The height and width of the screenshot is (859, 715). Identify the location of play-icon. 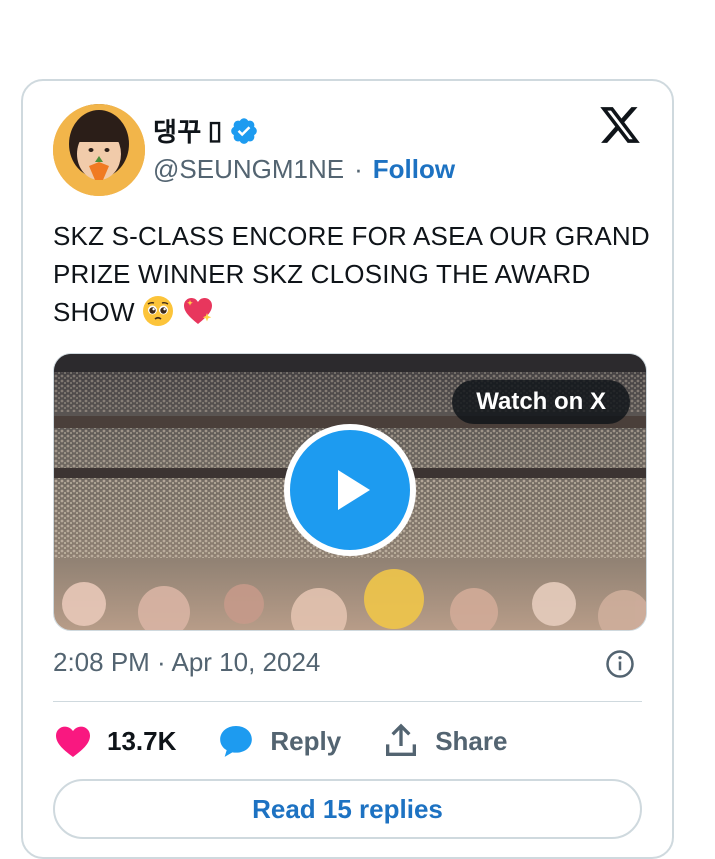
(354, 490).